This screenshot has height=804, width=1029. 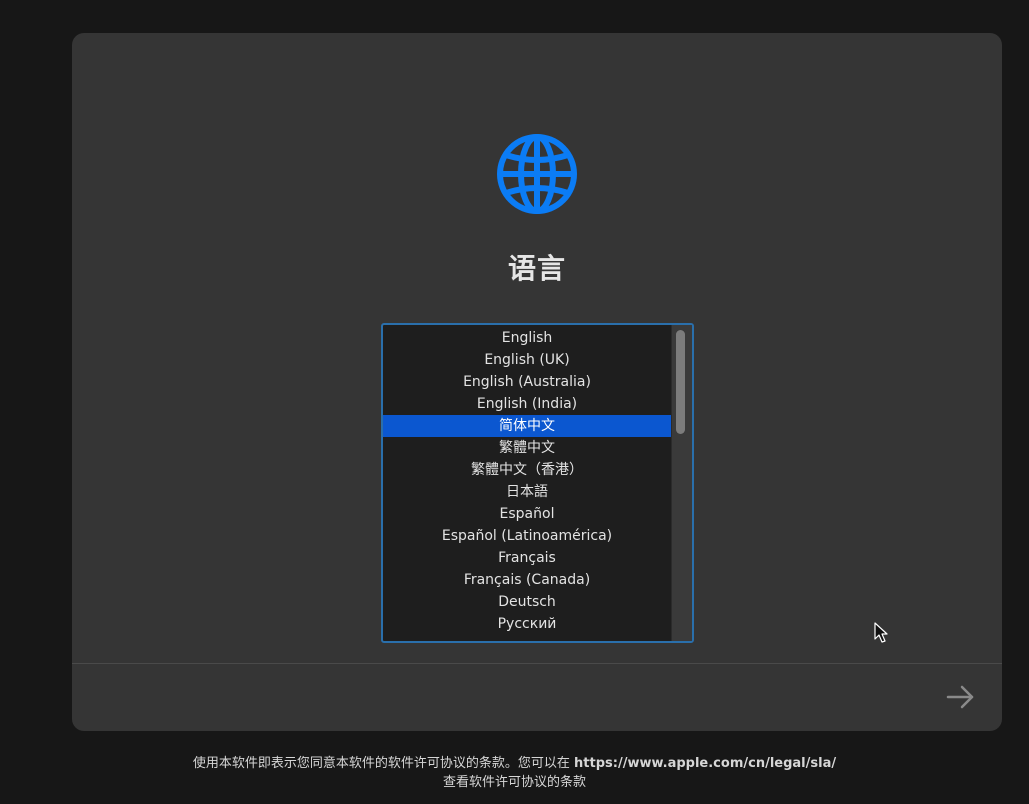 What do you see at coordinates (527, 426) in the screenshot?
I see `language-option: 简体中文` at bounding box center [527, 426].